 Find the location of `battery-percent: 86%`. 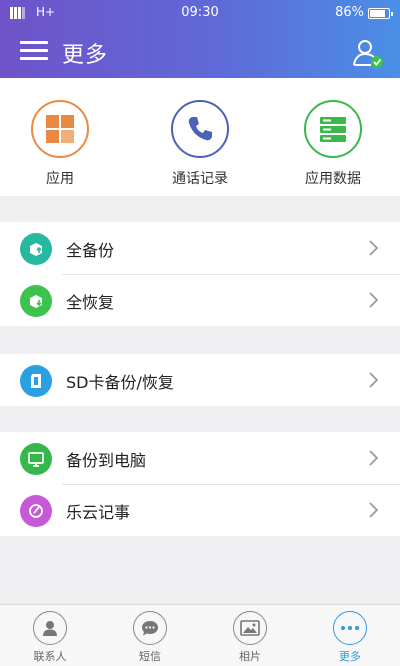

battery-percent: 86% is located at coordinates (349, 12).